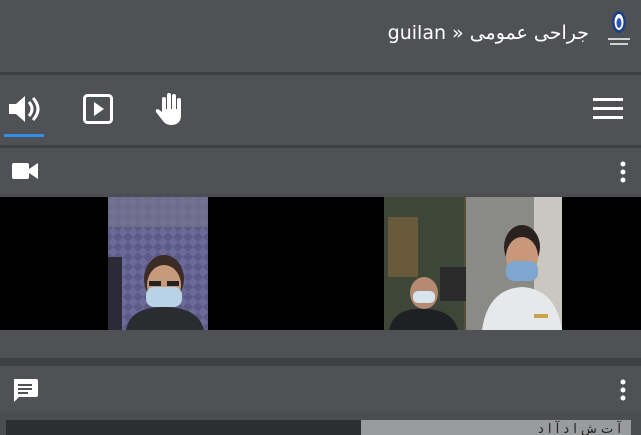 This screenshot has width=641, height=435. What do you see at coordinates (320, 344) in the screenshot?
I see `video-footer` at bounding box center [320, 344].